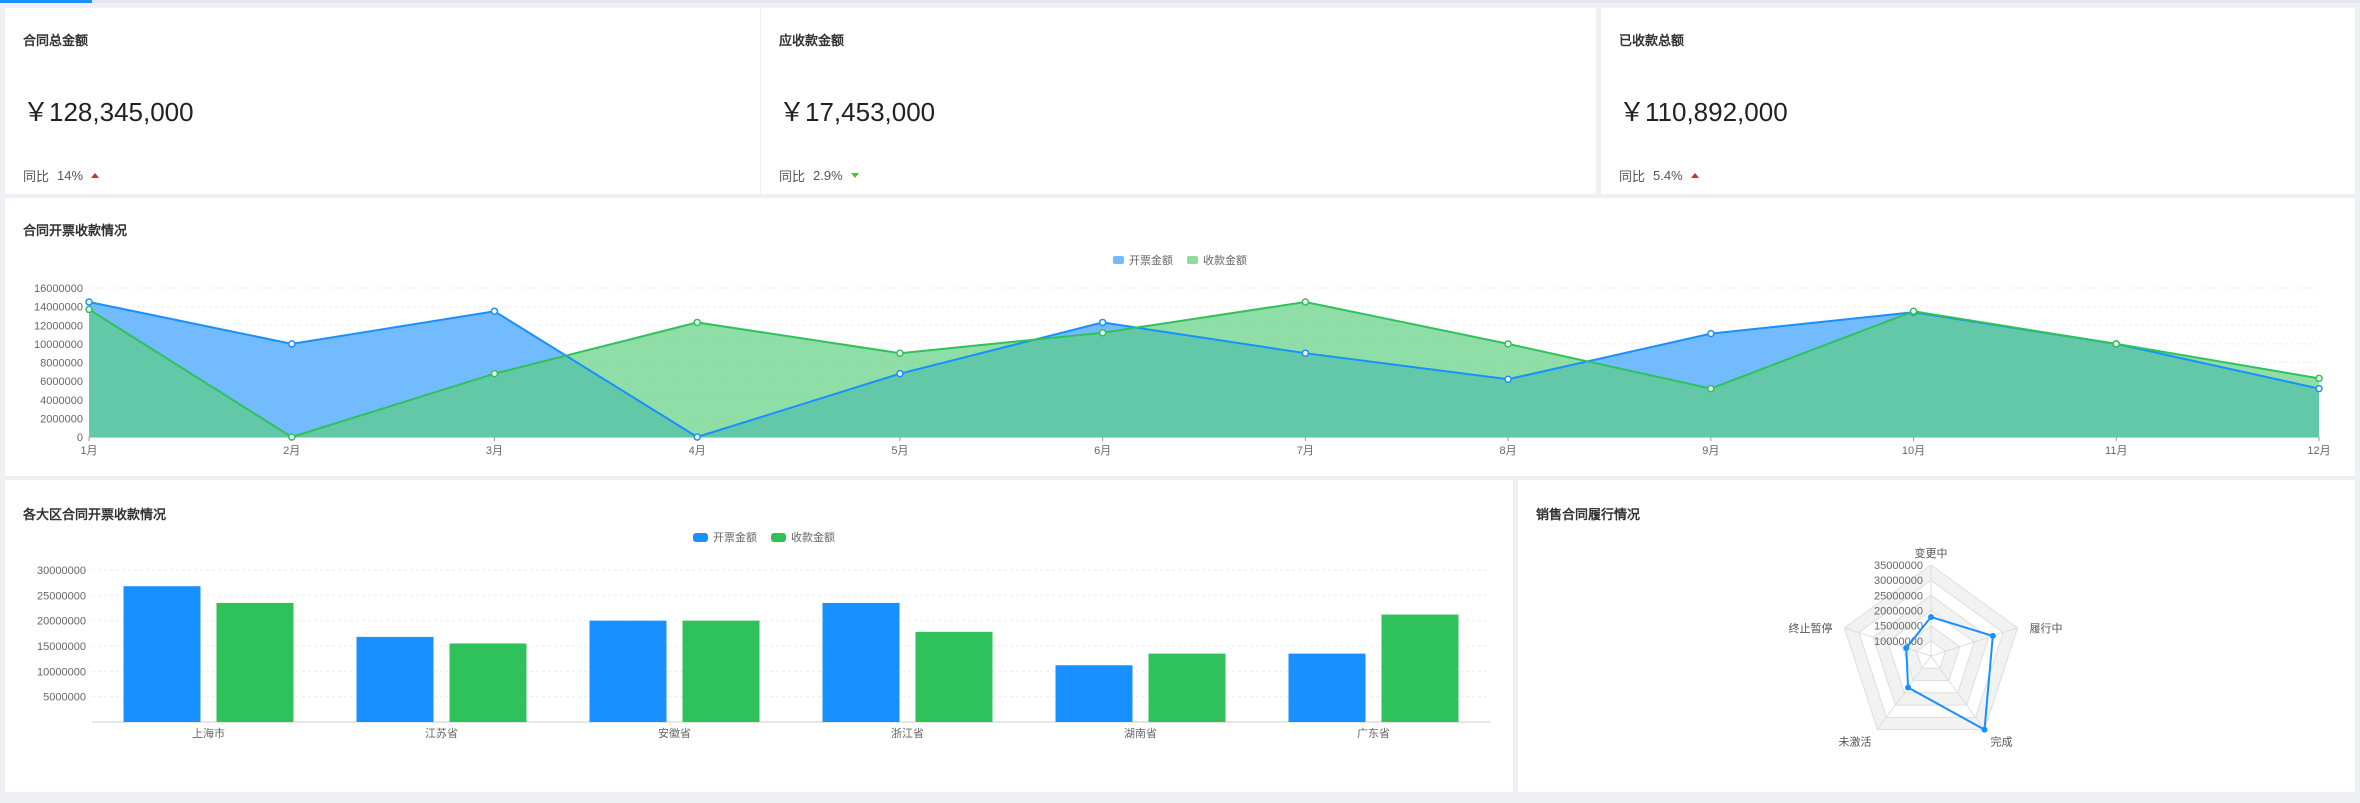 The width and height of the screenshot is (2360, 803). I want to click on stat-title: 已收款总额, so click(1652, 40).